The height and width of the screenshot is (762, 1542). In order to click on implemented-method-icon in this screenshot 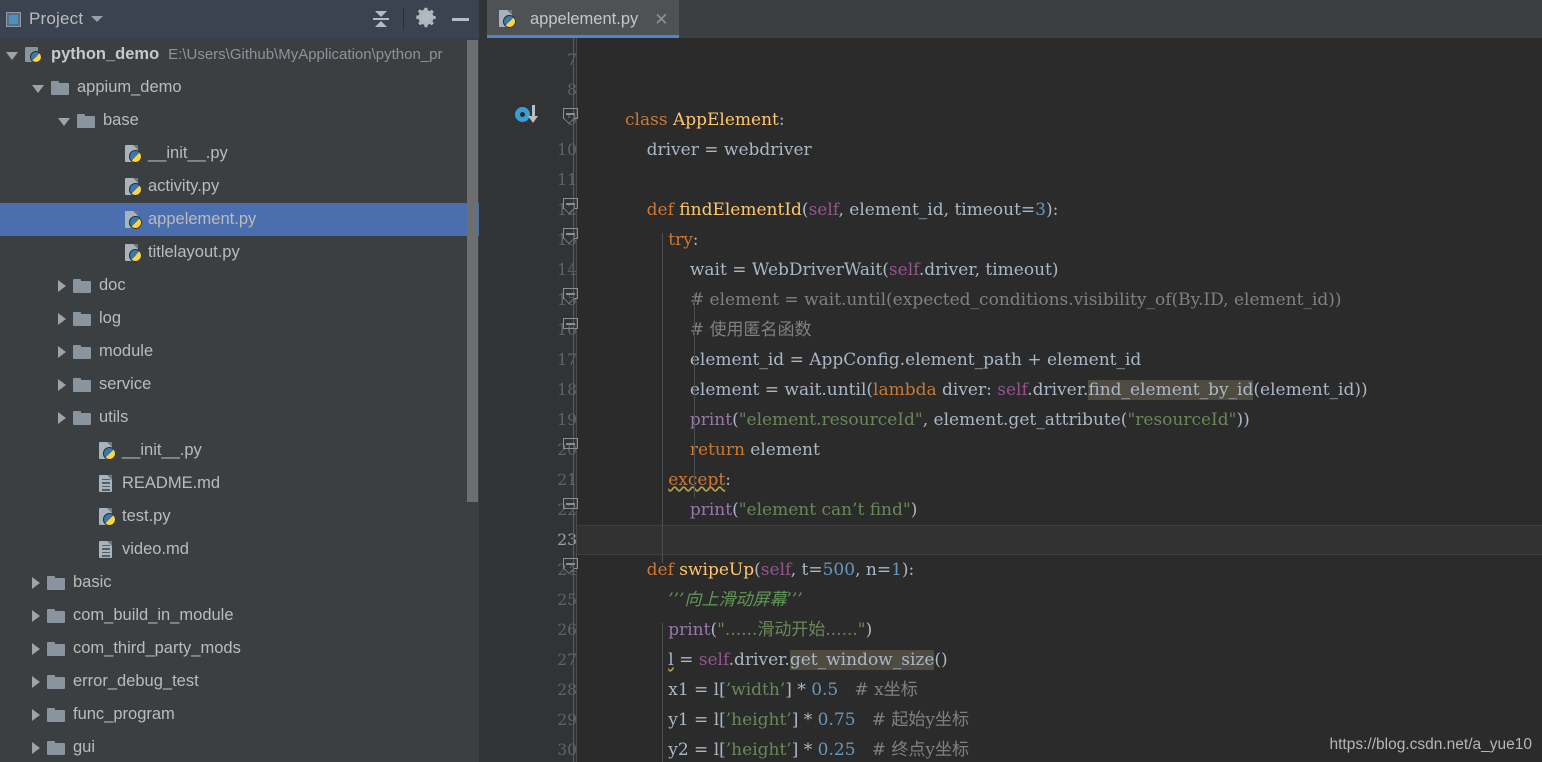, I will do `click(532, 115)`.